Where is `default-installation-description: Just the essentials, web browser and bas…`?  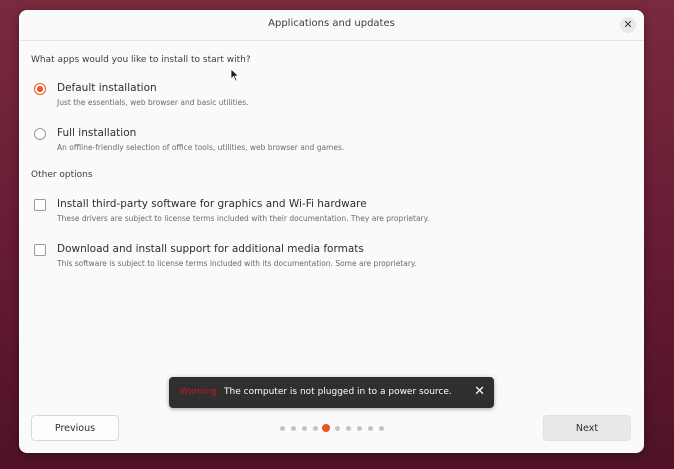
default-installation-description: Just the essentials, web browser and bas… is located at coordinates (153, 102).